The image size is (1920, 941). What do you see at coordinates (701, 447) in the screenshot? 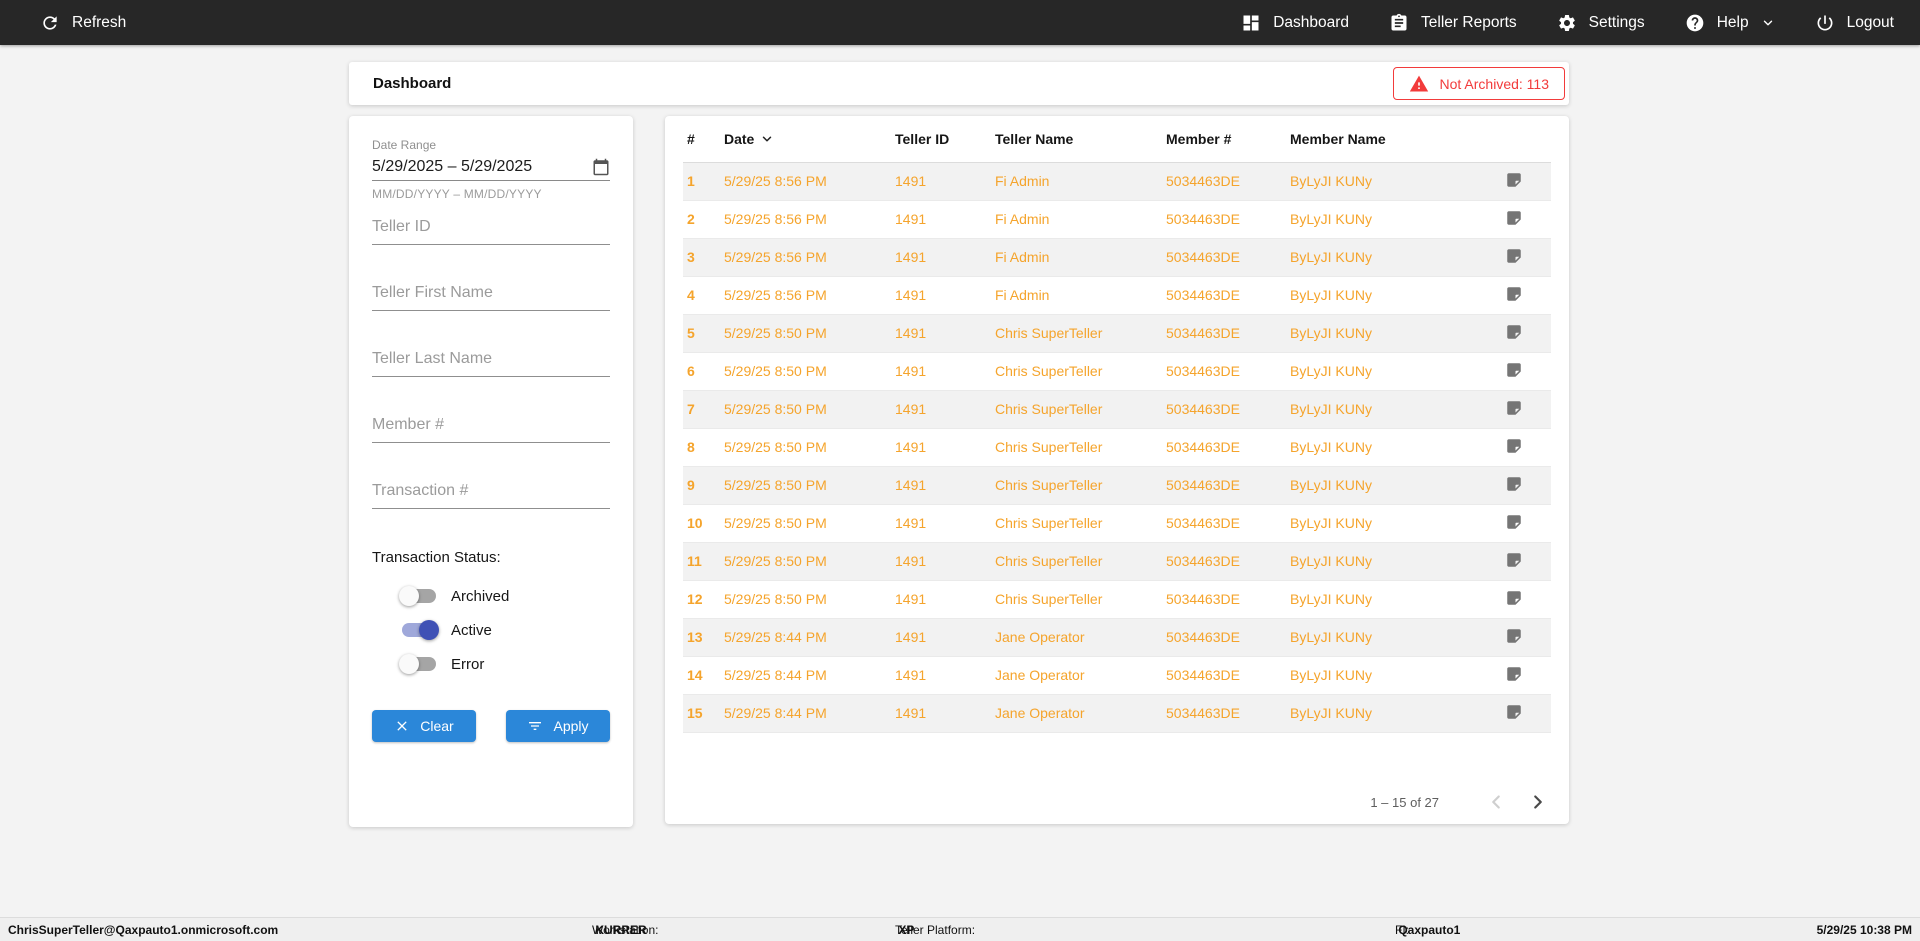
I see `row-number: 8` at bounding box center [701, 447].